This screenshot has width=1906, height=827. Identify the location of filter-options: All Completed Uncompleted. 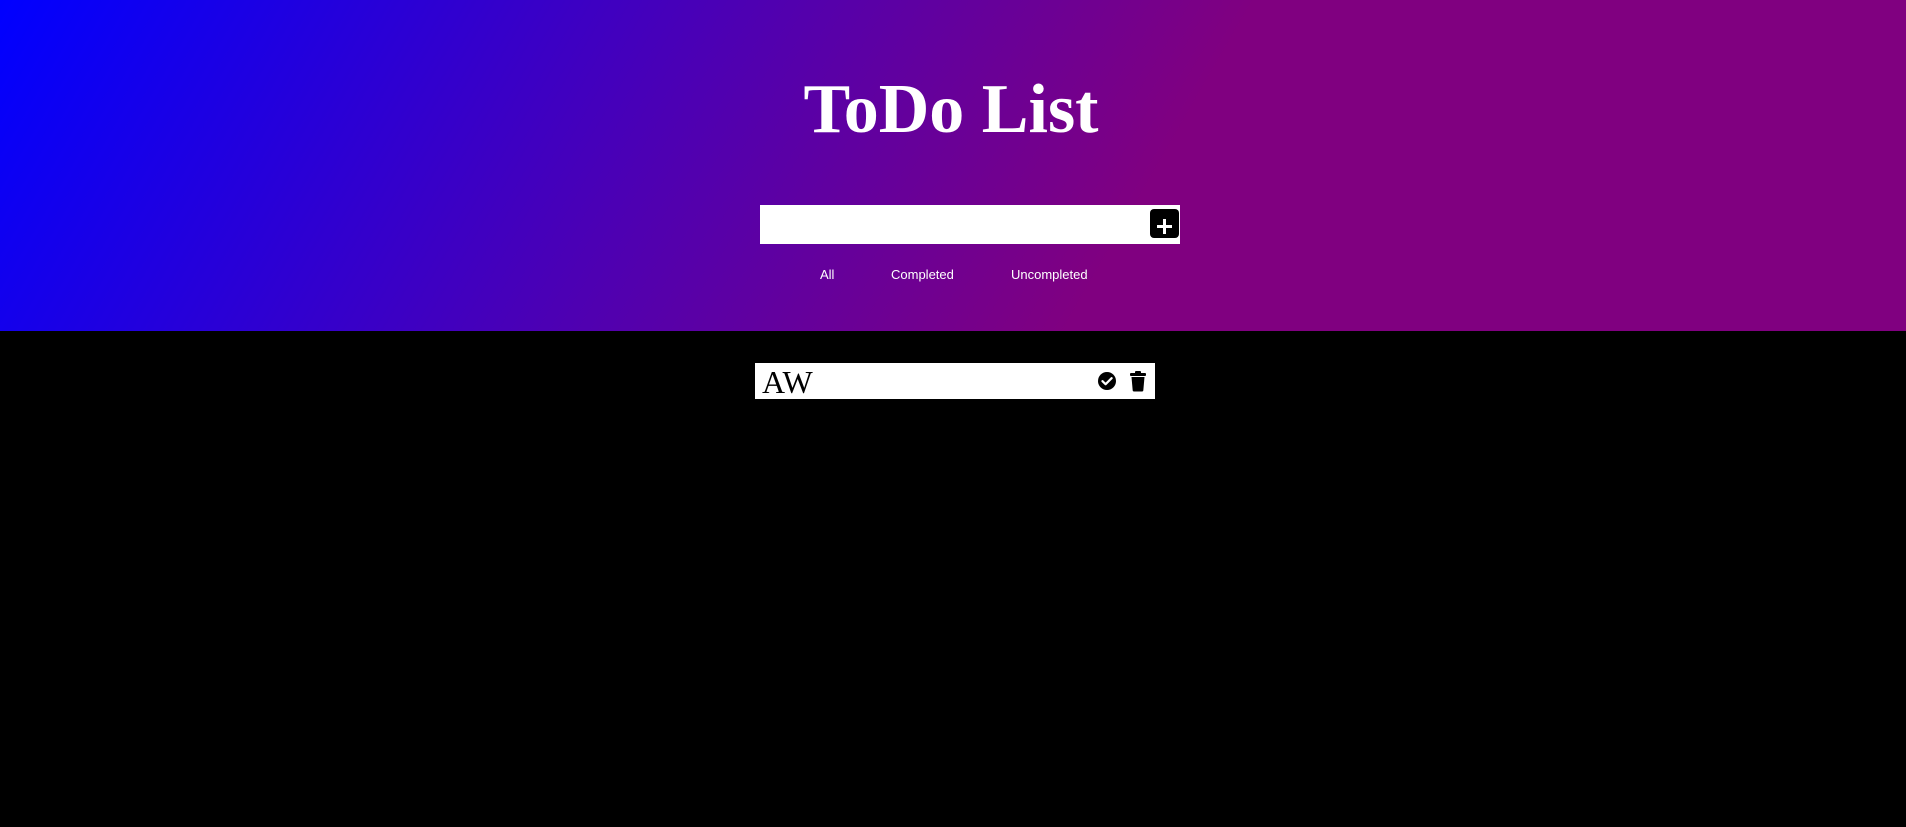
(953, 276).